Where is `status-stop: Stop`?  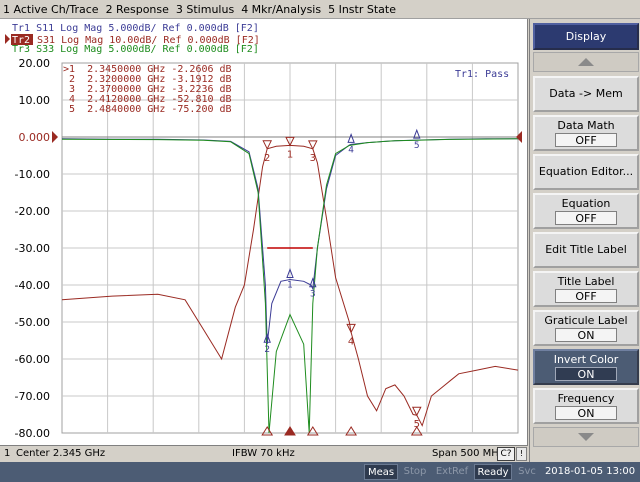
status-stop: Stop is located at coordinates (415, 471).